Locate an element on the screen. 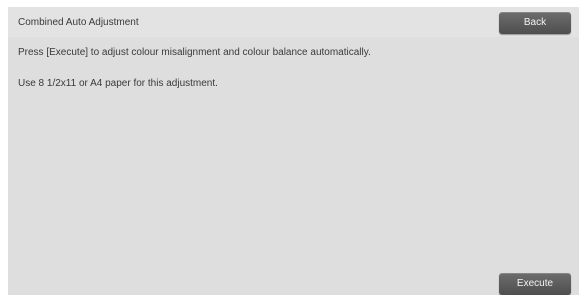 Image resolution: width=587 pixels, height=302 pixels. execute-button: Execute is located at coordinates (535, 284).